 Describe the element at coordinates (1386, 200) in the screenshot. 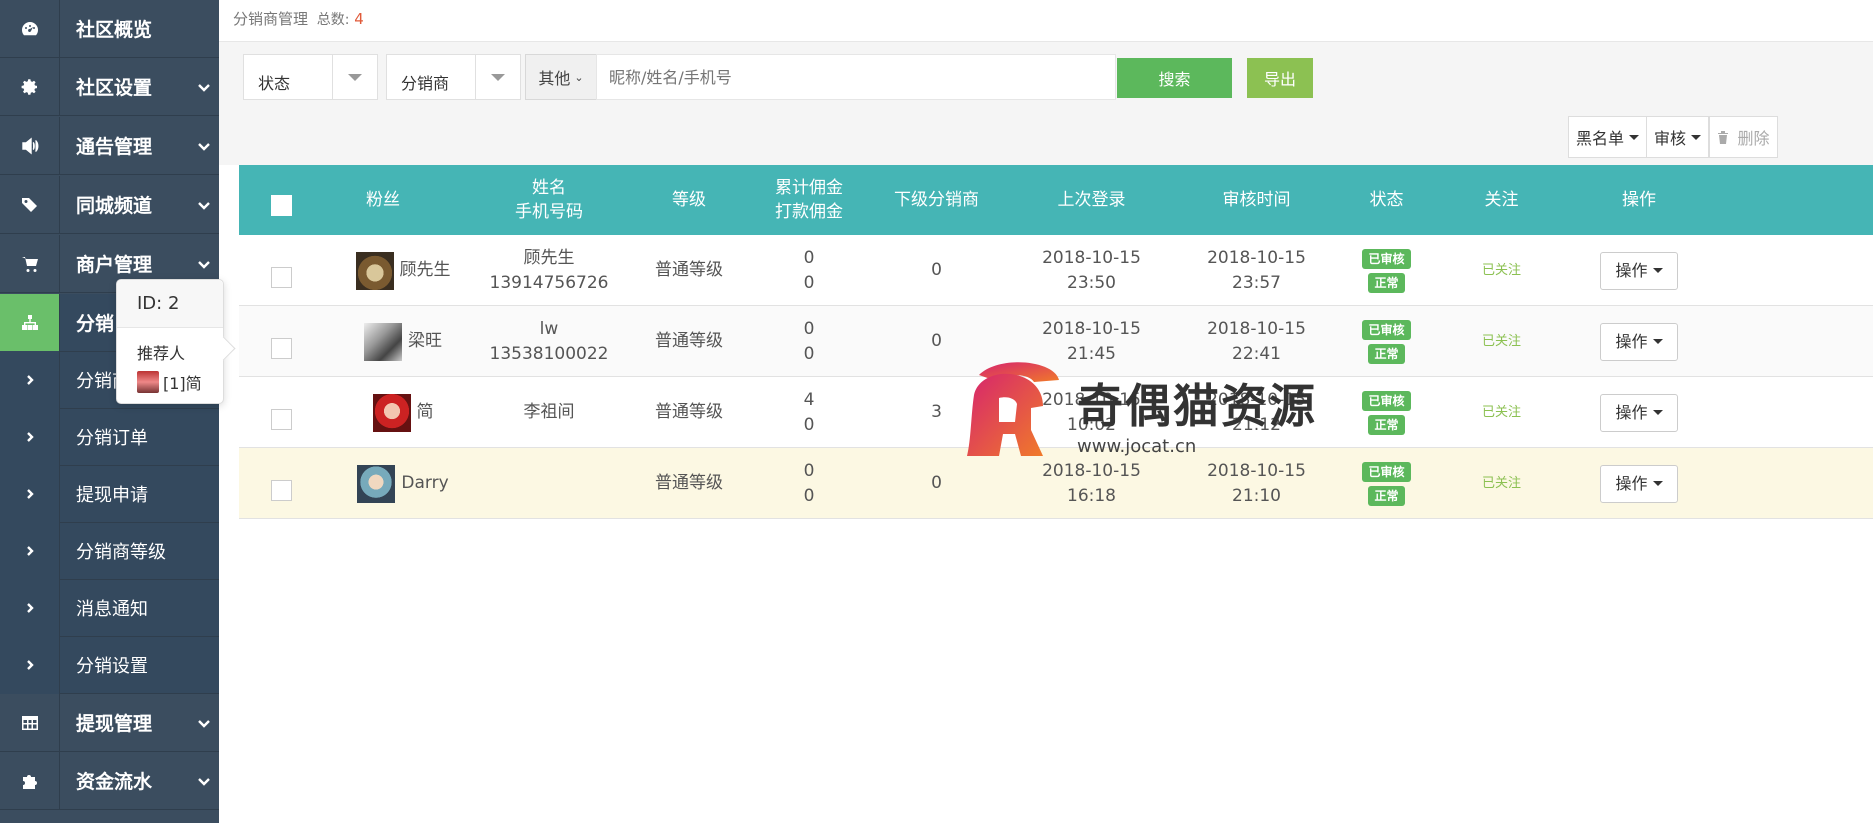

I see `header-status: 状态` at that location.